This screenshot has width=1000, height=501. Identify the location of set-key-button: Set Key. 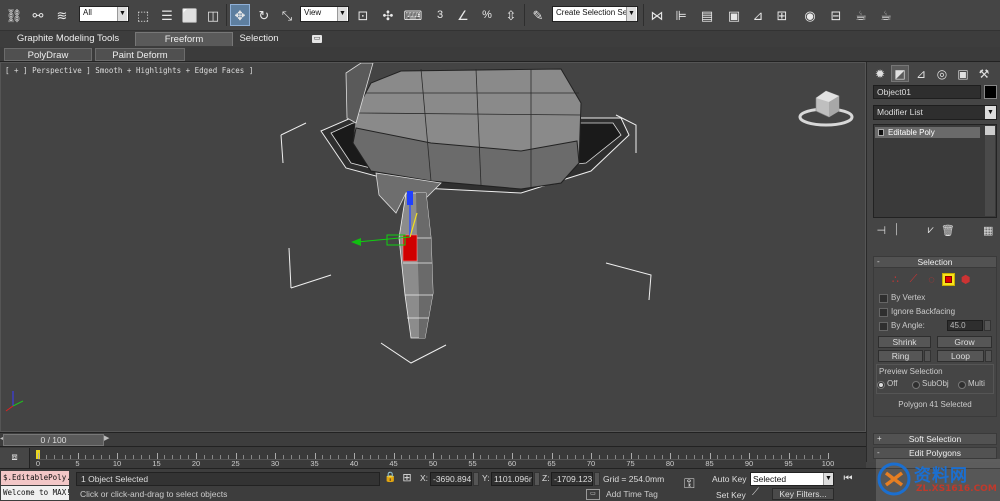
(731, 495).